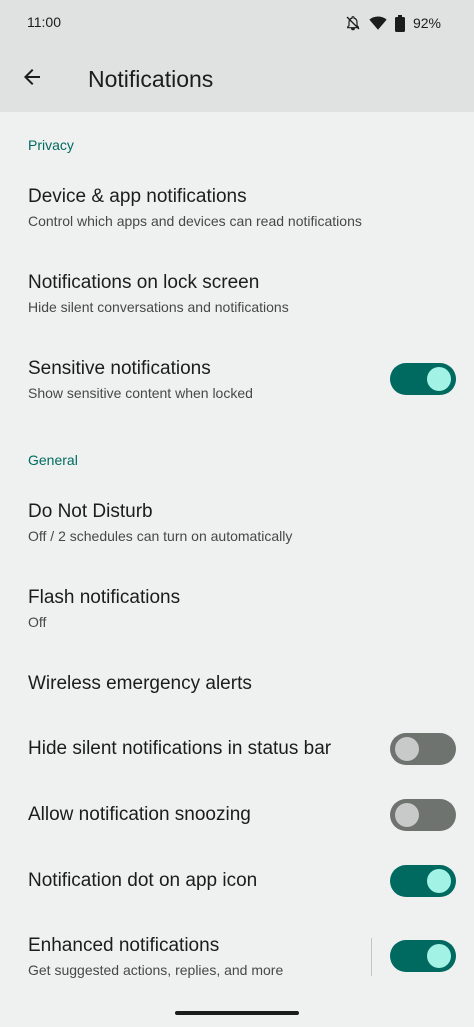  Describe the element at coordinates (137, 196) in the screenshot. I see `setting-title: Device & app notifications` at that location.